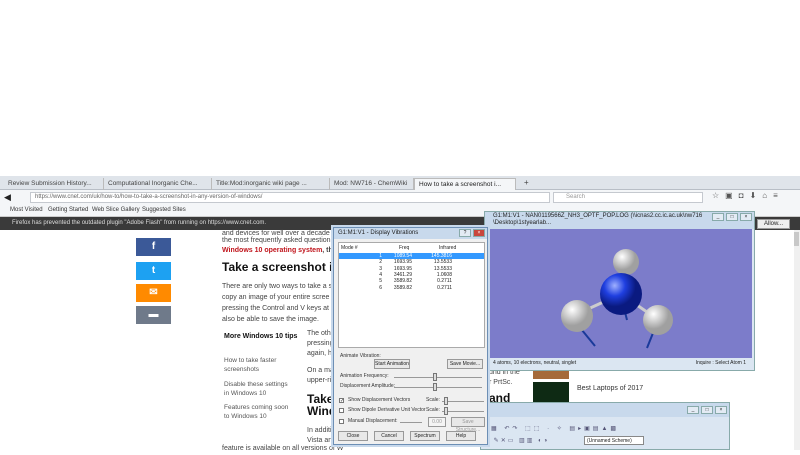 The height and width of the screenshot is (455, 800). I want to click on nitrogen-atom, so click(621, 294).